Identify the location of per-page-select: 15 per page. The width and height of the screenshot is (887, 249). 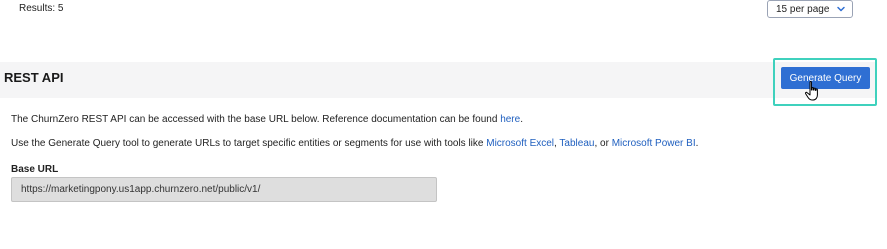
(810, 9).